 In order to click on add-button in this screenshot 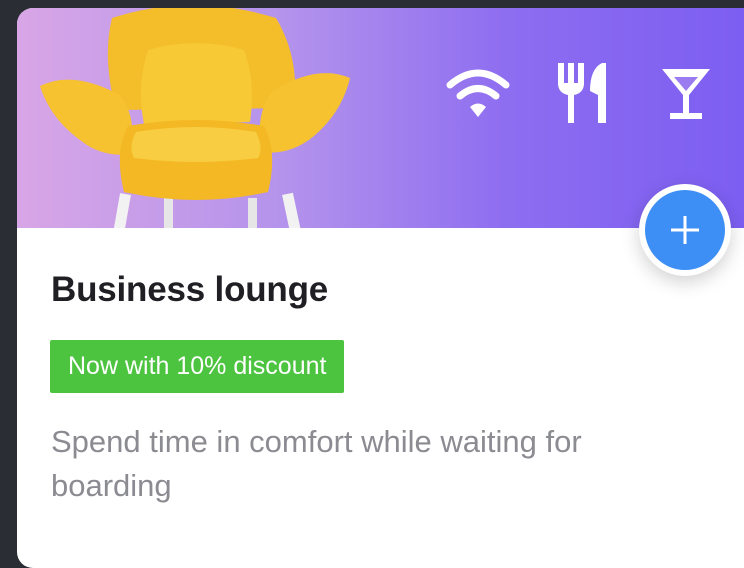, I will do `click(685, 230)`.